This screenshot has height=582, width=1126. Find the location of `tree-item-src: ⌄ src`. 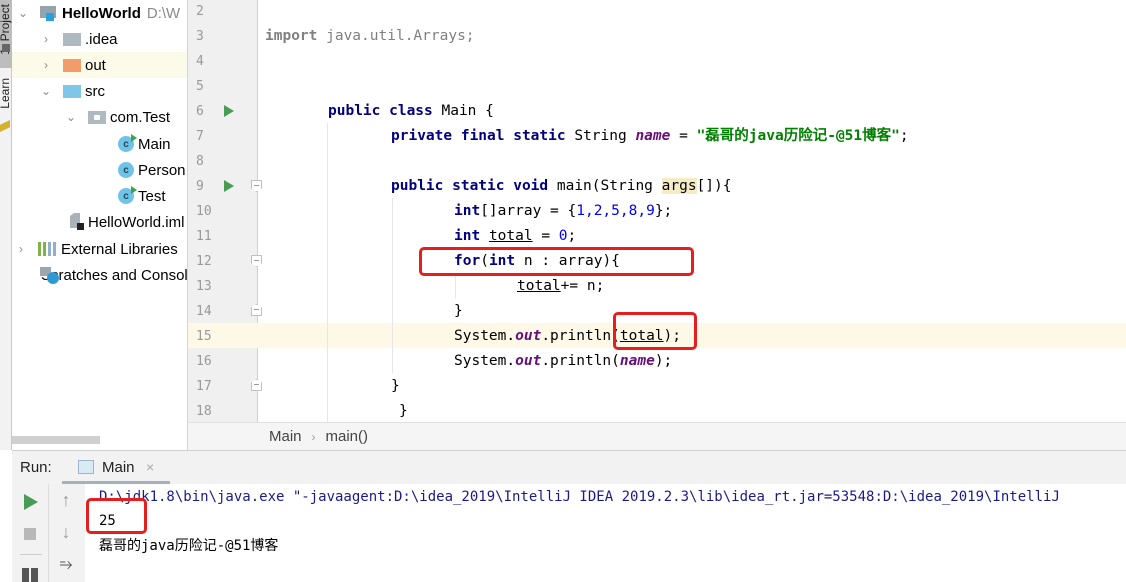

tree-item-src: ⌄ src is located at coordinates (99, 91).